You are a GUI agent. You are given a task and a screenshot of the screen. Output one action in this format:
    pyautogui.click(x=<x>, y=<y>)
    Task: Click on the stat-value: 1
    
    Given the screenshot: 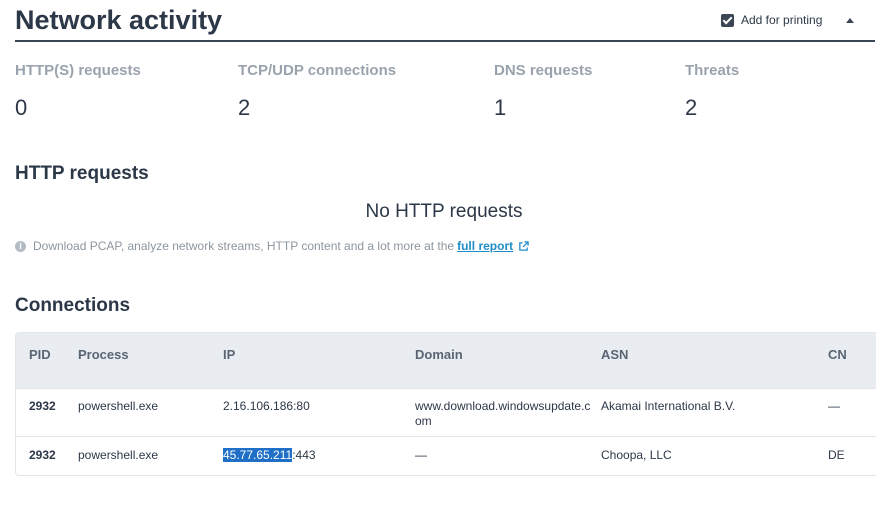 What is the action you would take?
    pyautogui.click(x=500, y=107)
    